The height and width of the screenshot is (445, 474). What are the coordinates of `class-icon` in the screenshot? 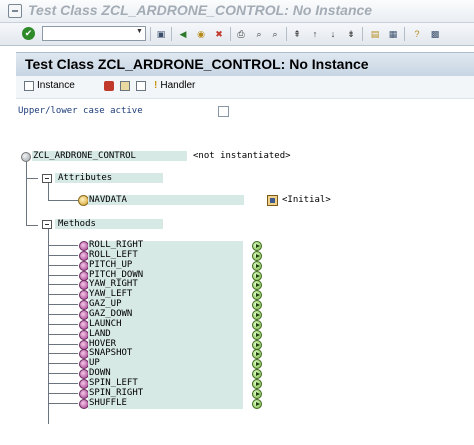 It's located at (26, 157).